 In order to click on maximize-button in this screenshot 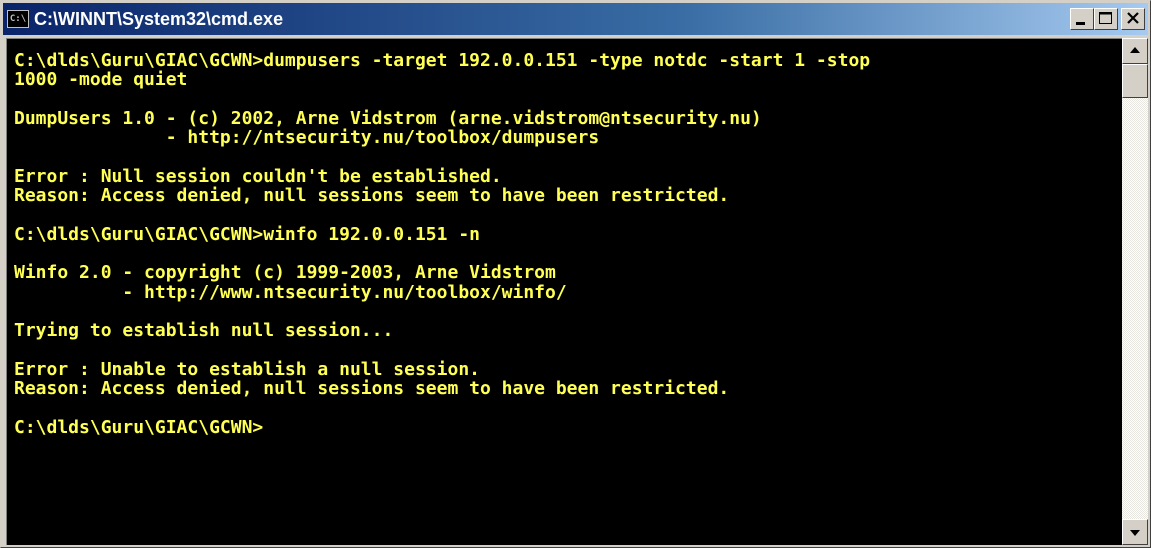, I will do `click(1106, 19)`.